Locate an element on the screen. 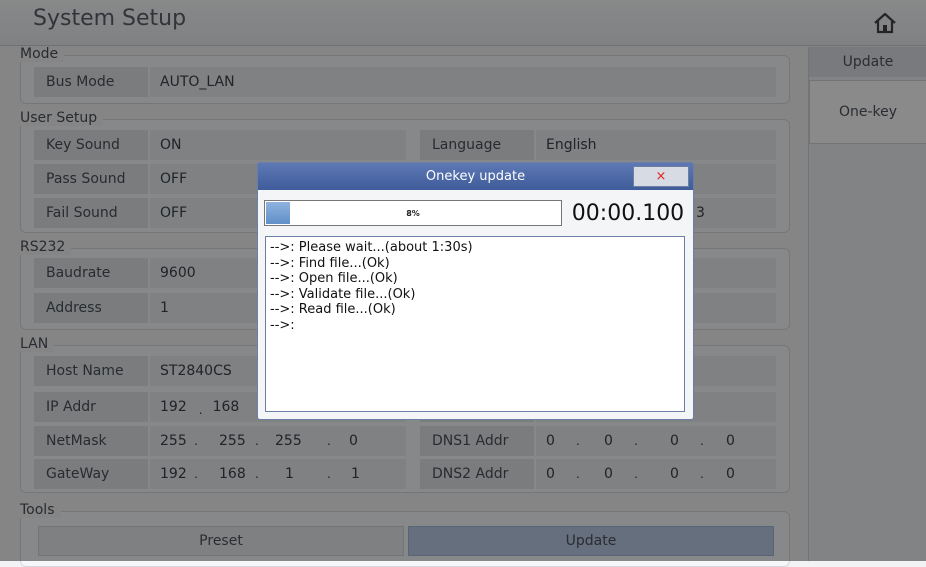 The width and height of the screenshot is (926, 567). dialog-close-button: × is located at coordinates (661, 176).